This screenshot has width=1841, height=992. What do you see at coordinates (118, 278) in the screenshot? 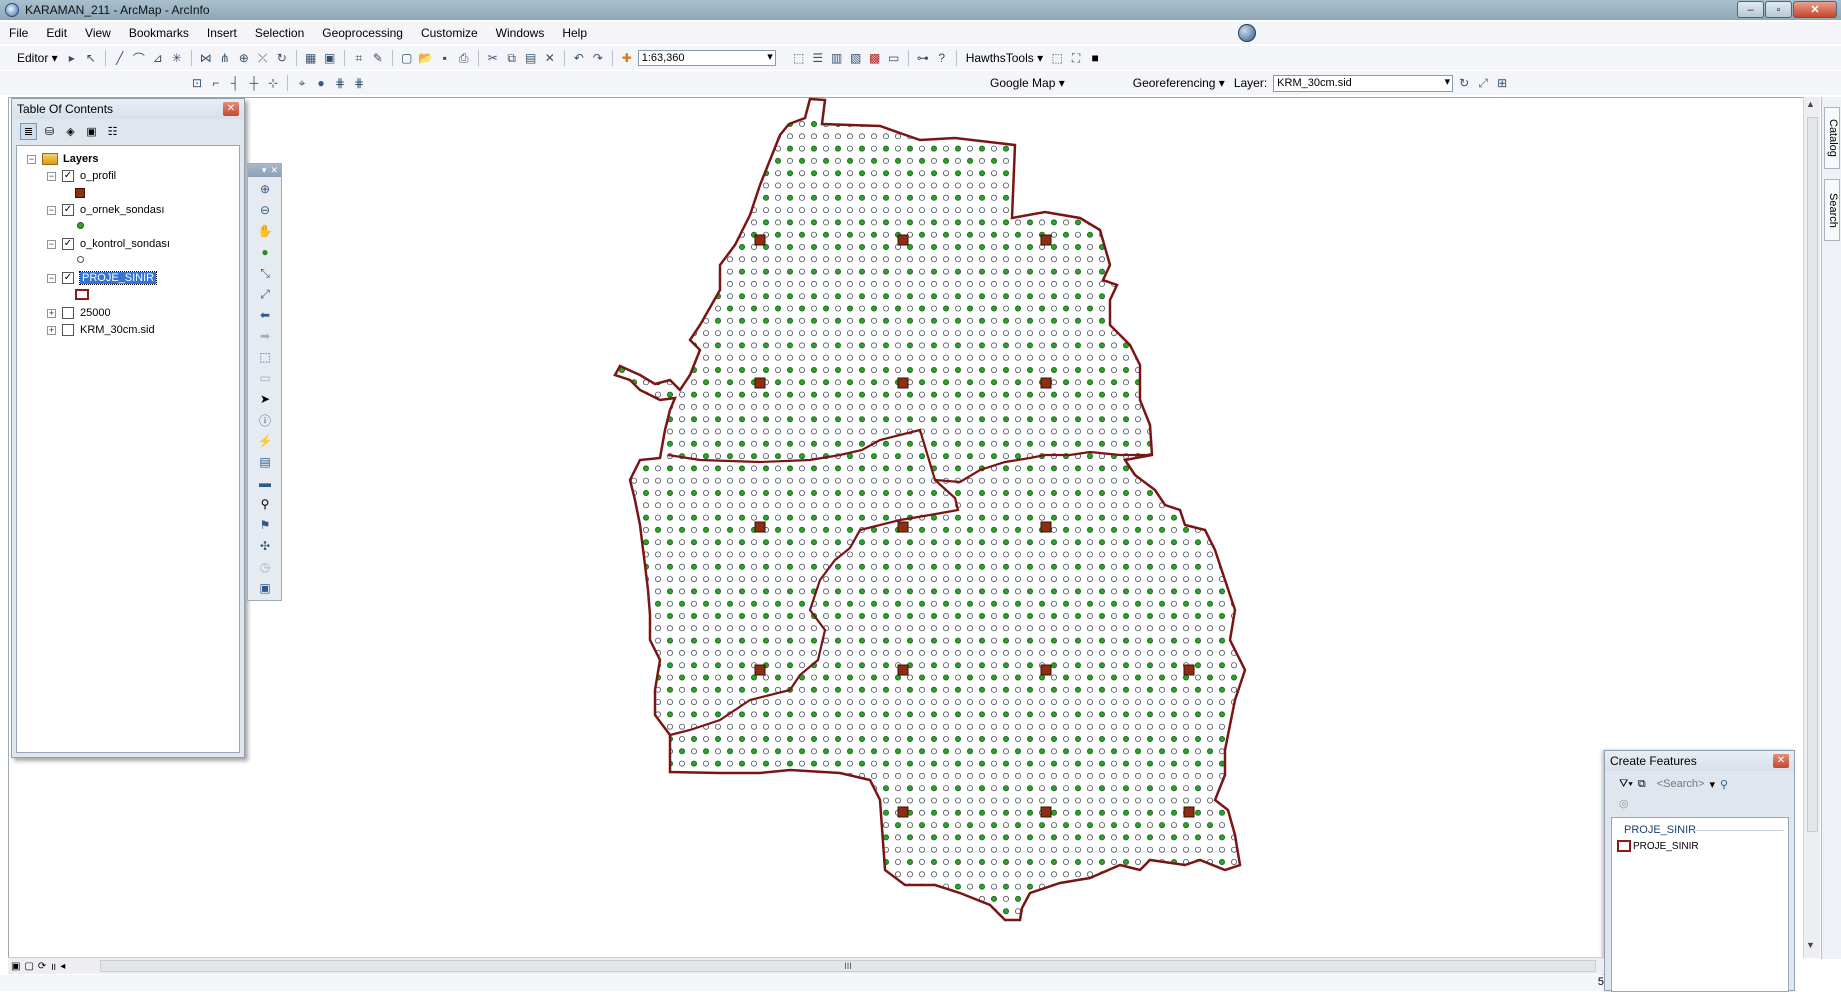
I see `layer-name-selected: PROJE_SINIR` at bounding box center [118, 278].